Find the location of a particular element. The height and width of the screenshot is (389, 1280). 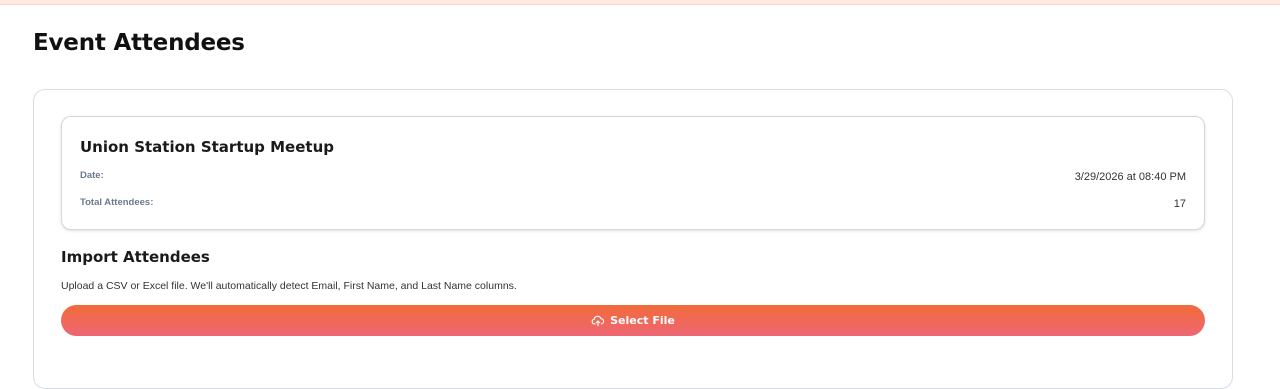

page-title: Event Attendees is located at coordinates (139, 43).